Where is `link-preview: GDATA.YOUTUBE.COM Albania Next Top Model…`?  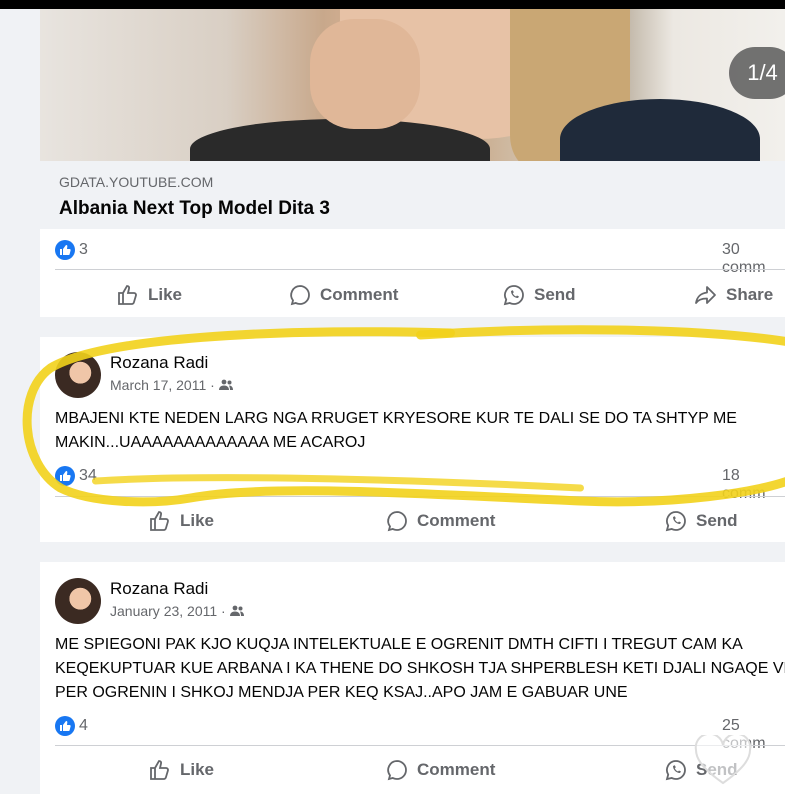 link-preview: GDATA.YOUTUBE.COM Albania Next Top Model… is located at coordinates (412, 195).